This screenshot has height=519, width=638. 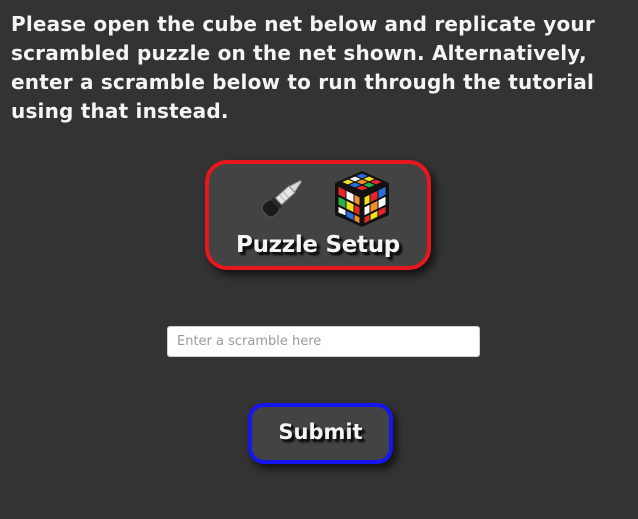 I want to click on submit-button: Submit, so click(x=320, y=433).